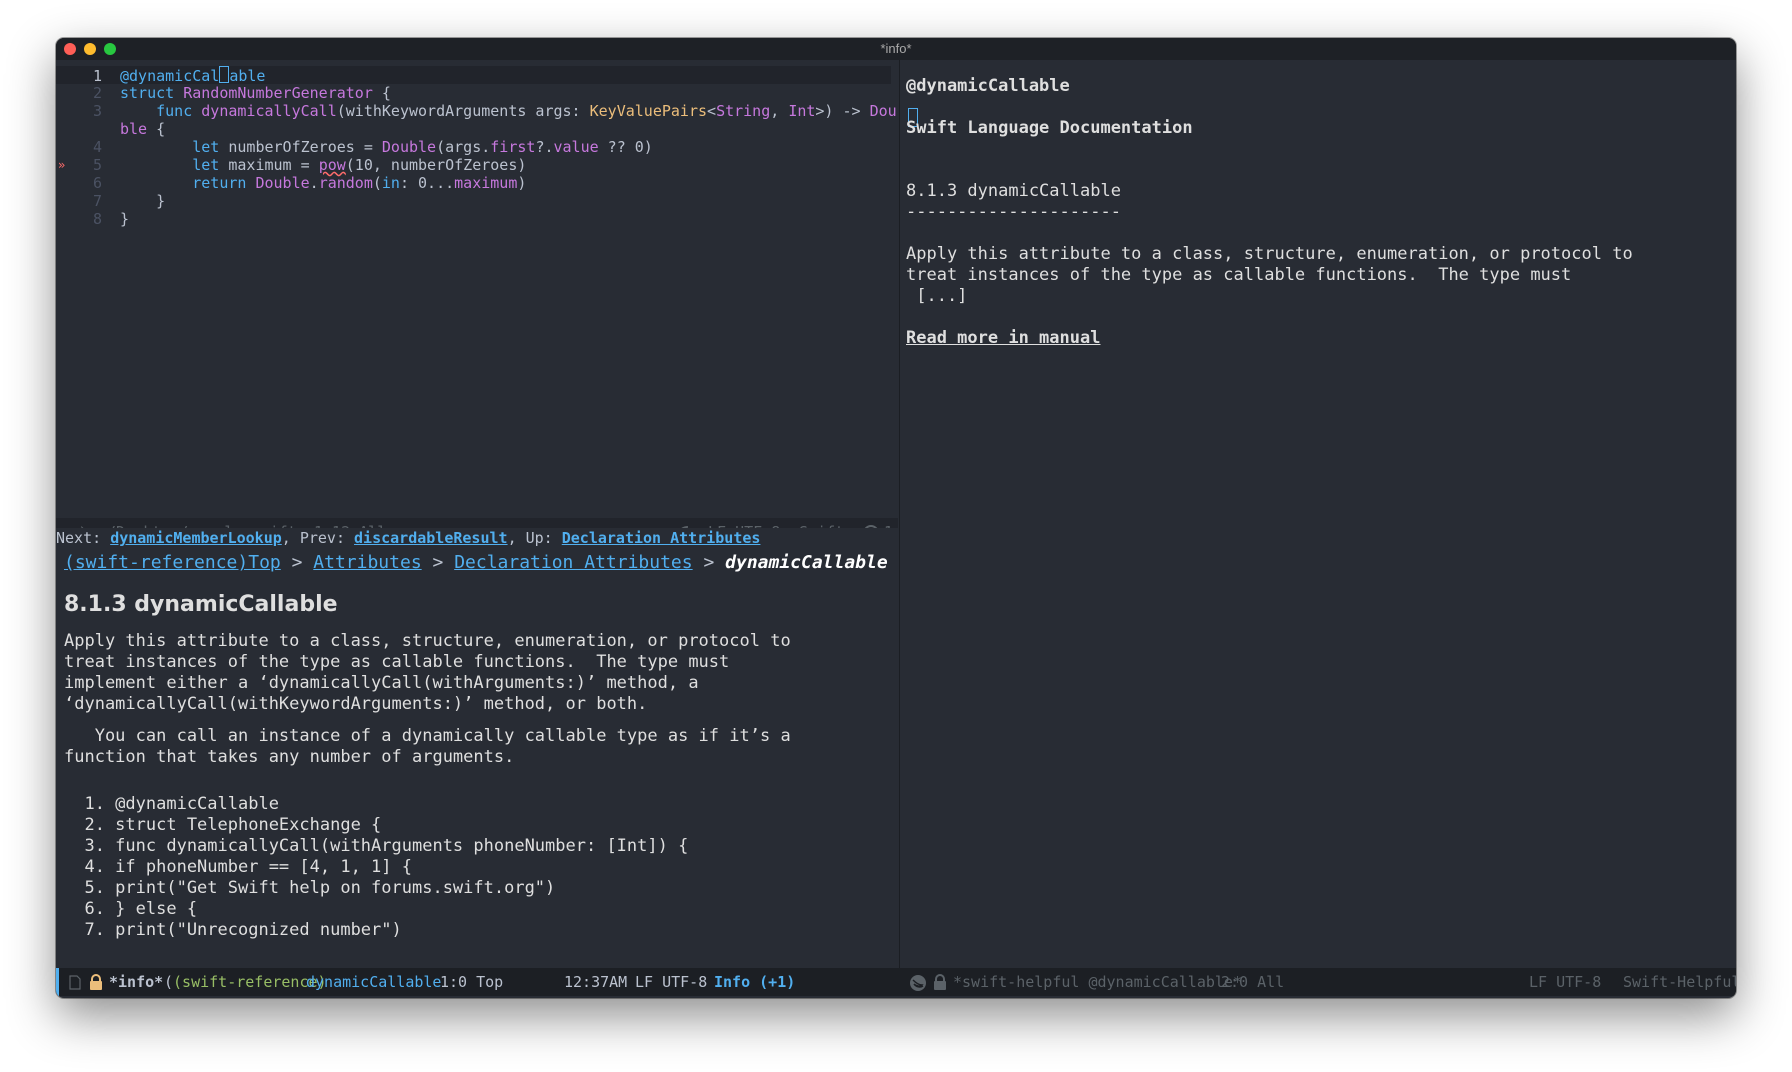  Describe the element at coordinates (97, 76) in the screenshot. I see `line-number: 1` at that location.